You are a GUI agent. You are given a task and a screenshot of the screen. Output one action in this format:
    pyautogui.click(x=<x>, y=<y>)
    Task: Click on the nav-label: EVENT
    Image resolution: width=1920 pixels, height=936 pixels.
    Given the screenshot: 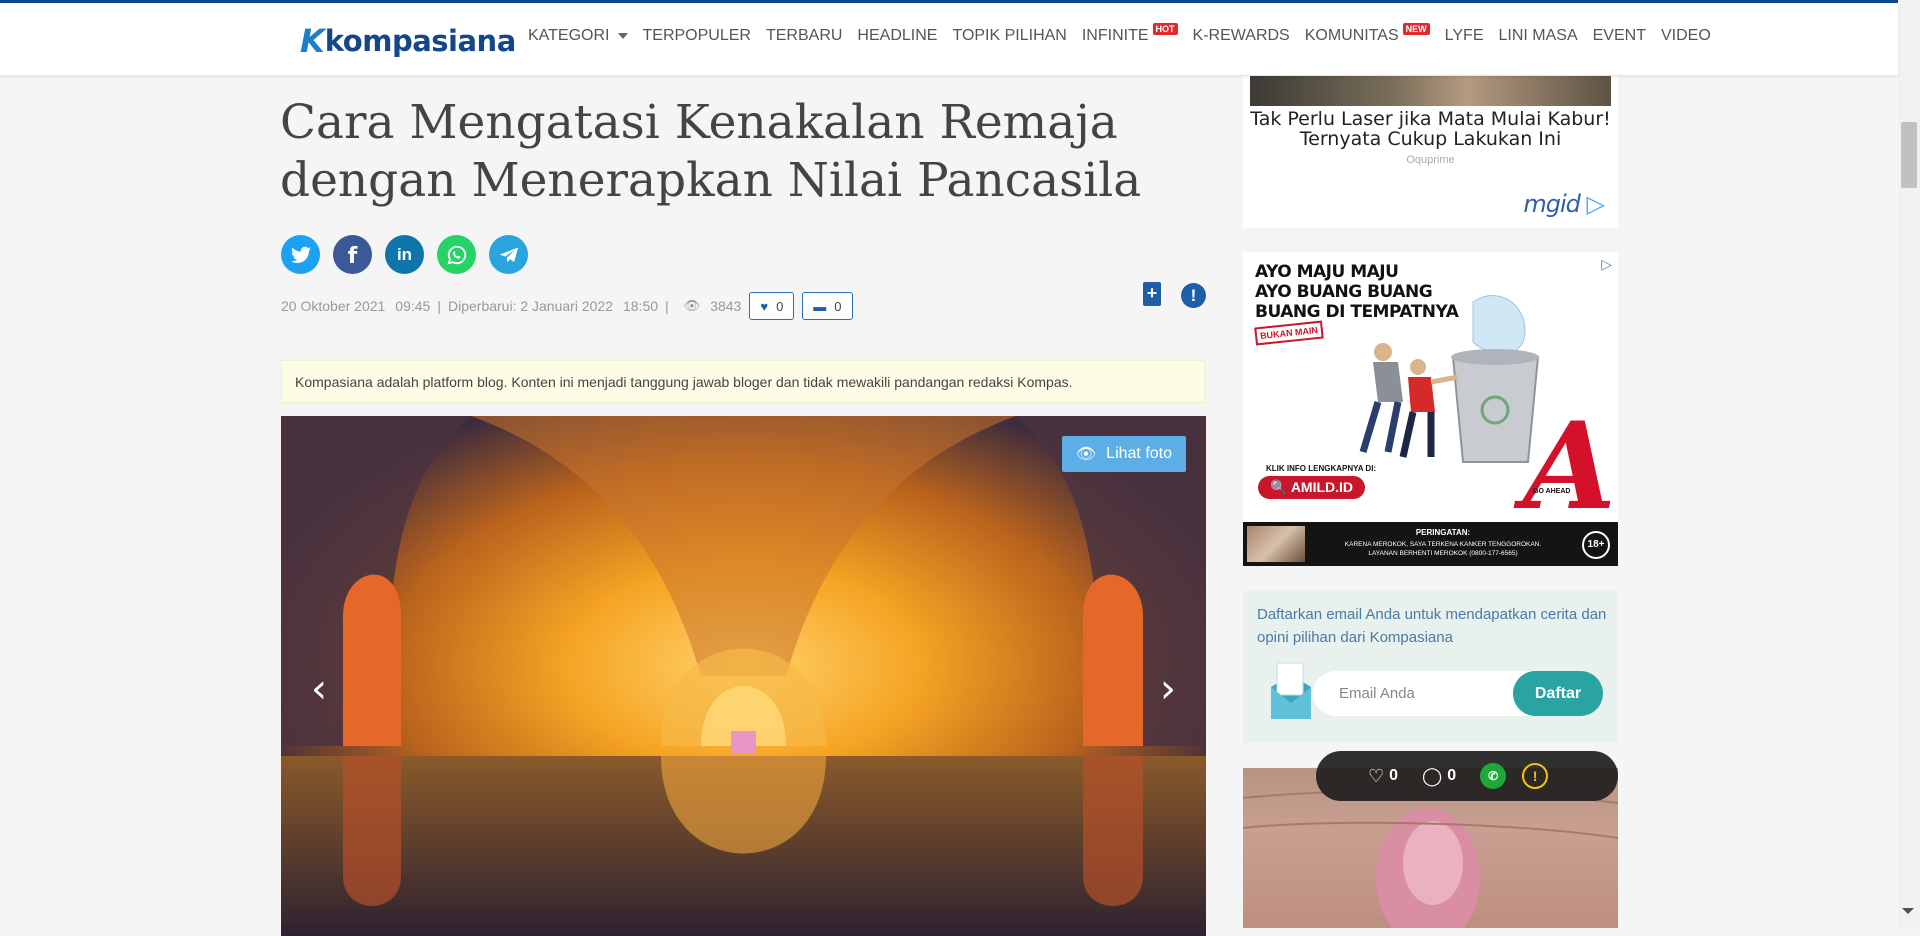 What is the action you would take?
    pyautogui.click(x=1619, y=35)
    